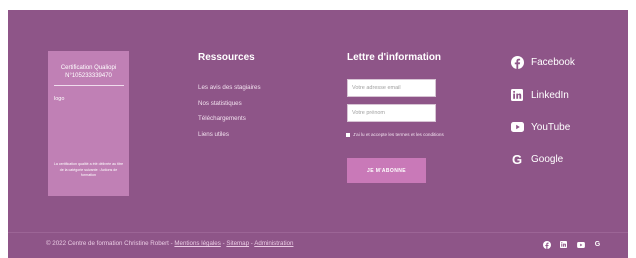 The width and height of the screenshot is (636, 258). What do you see at coordinates (391, 113) in the screenshot?
I see `firstname-field` at bounding box center [391, 113].